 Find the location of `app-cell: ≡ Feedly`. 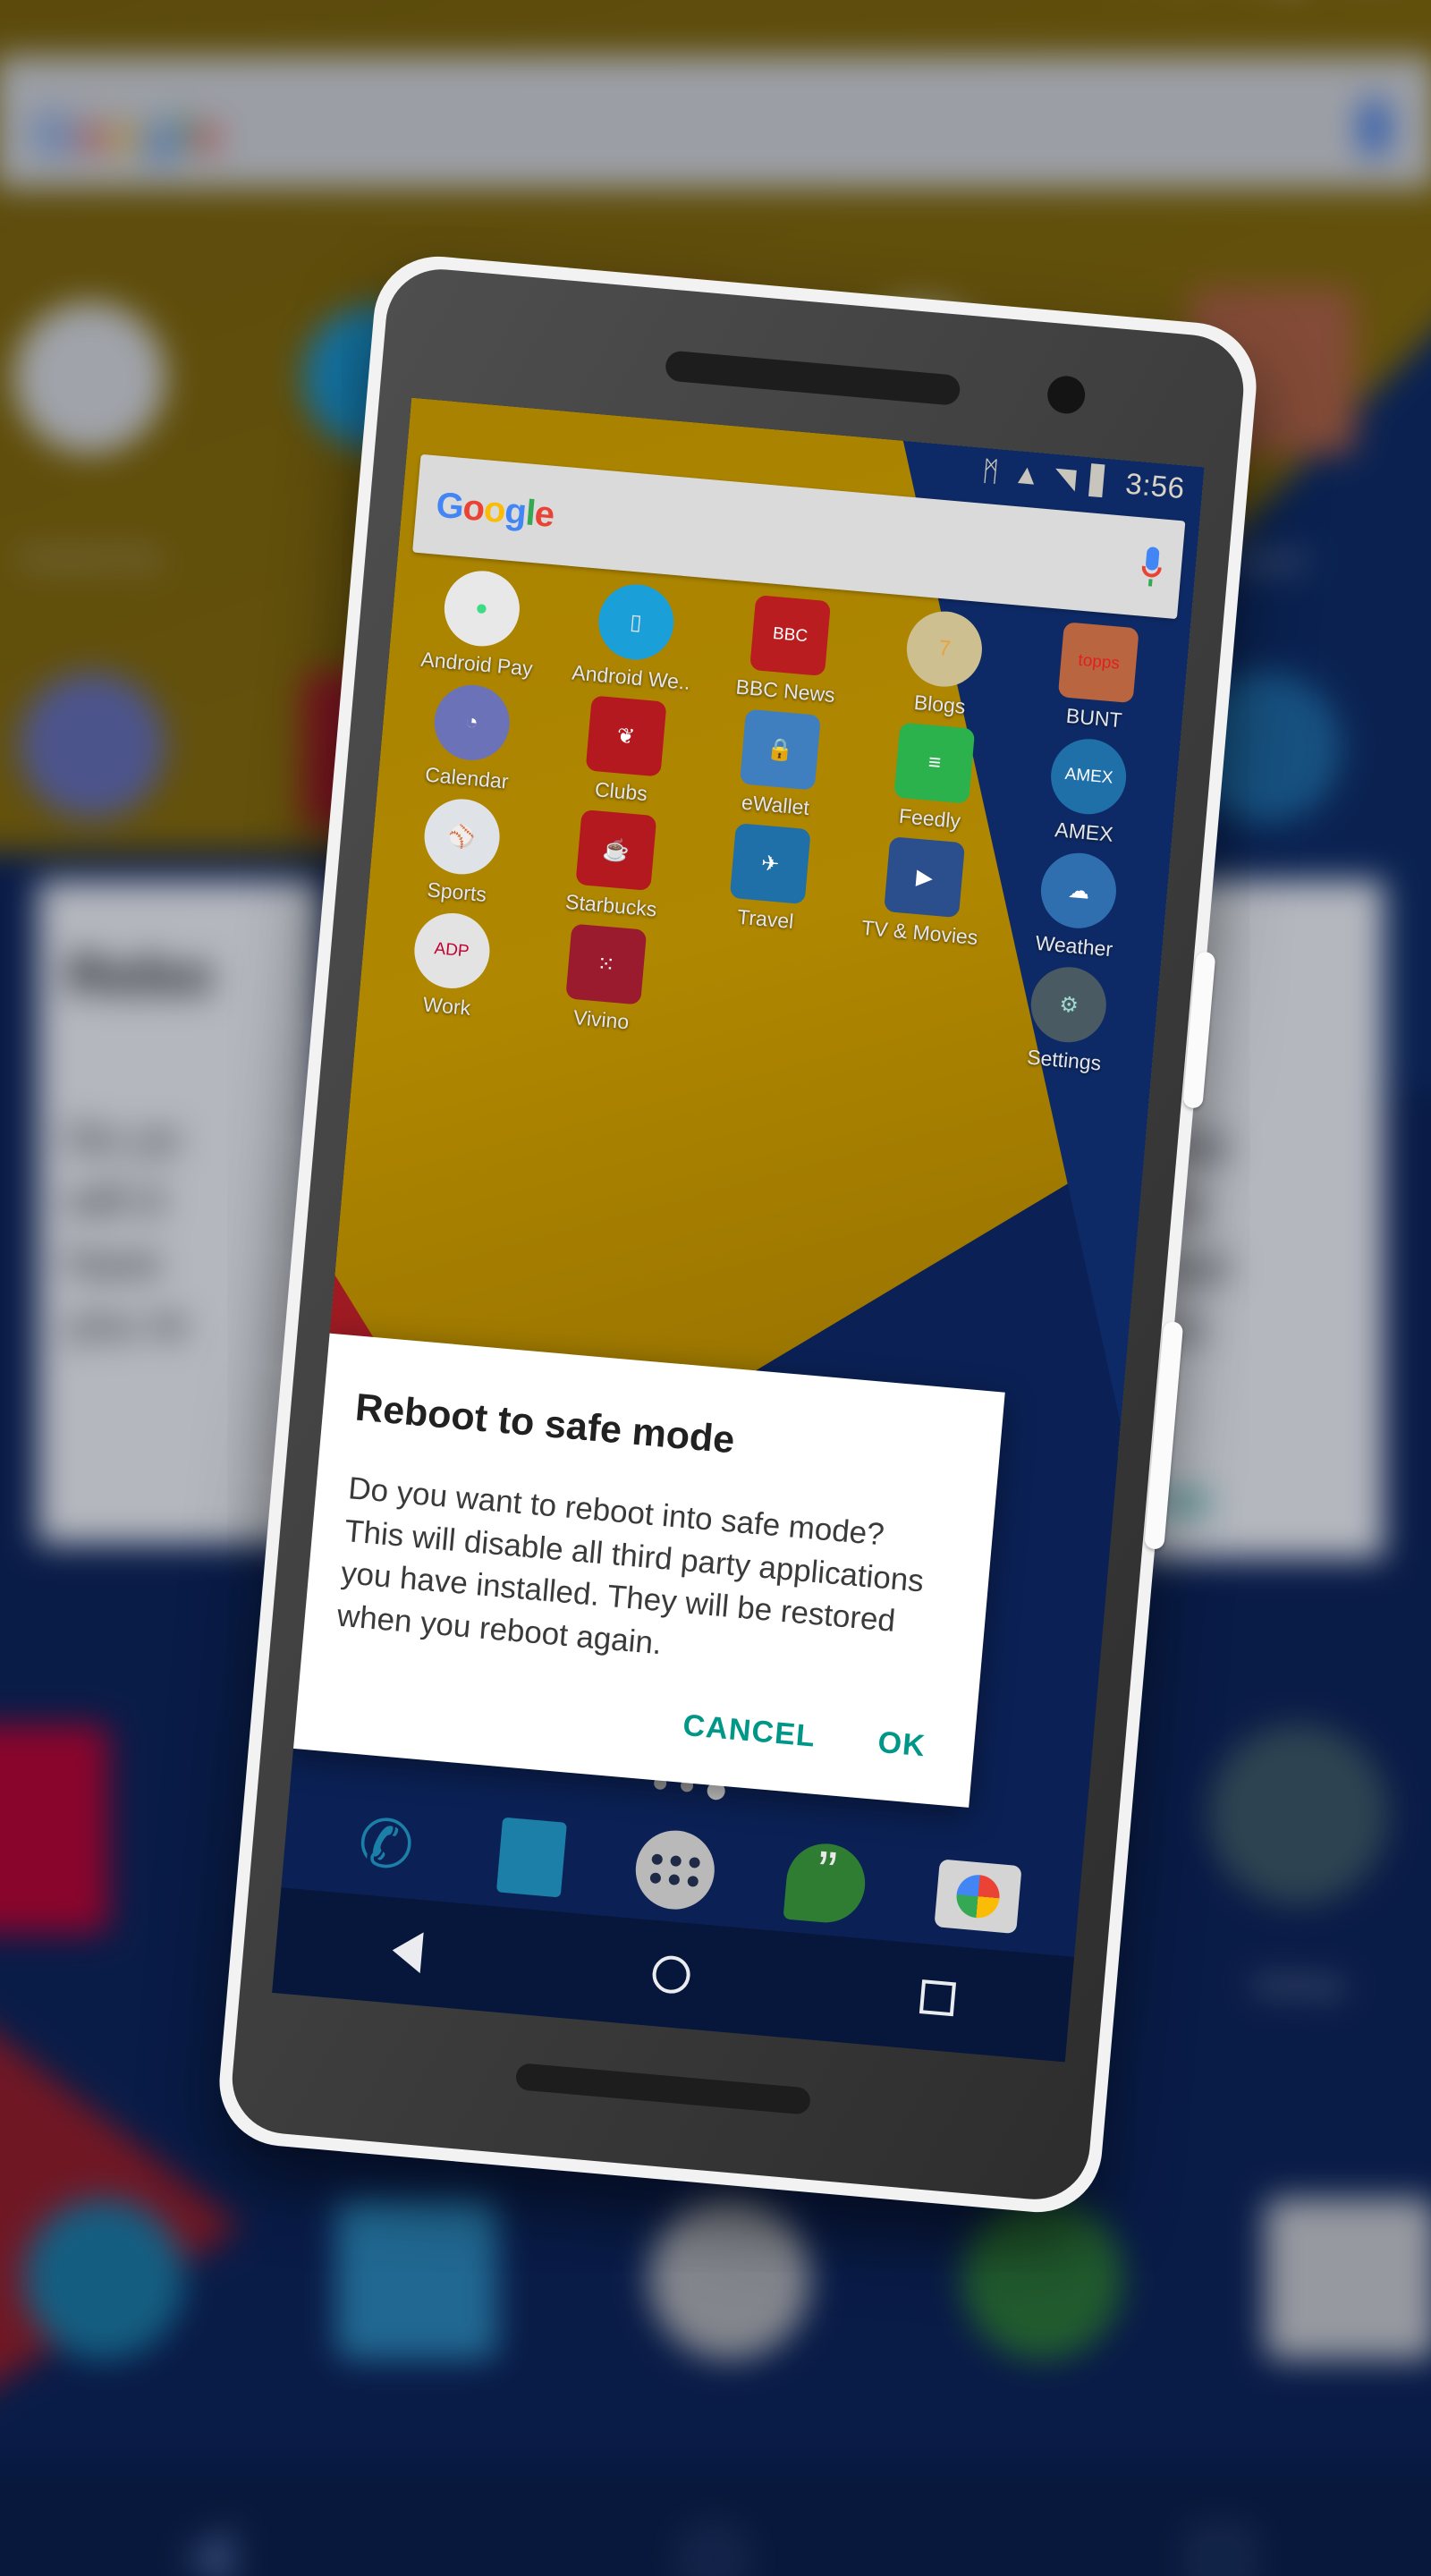

app-cell: ≡ Feedly is located at coordinates (933, 778).